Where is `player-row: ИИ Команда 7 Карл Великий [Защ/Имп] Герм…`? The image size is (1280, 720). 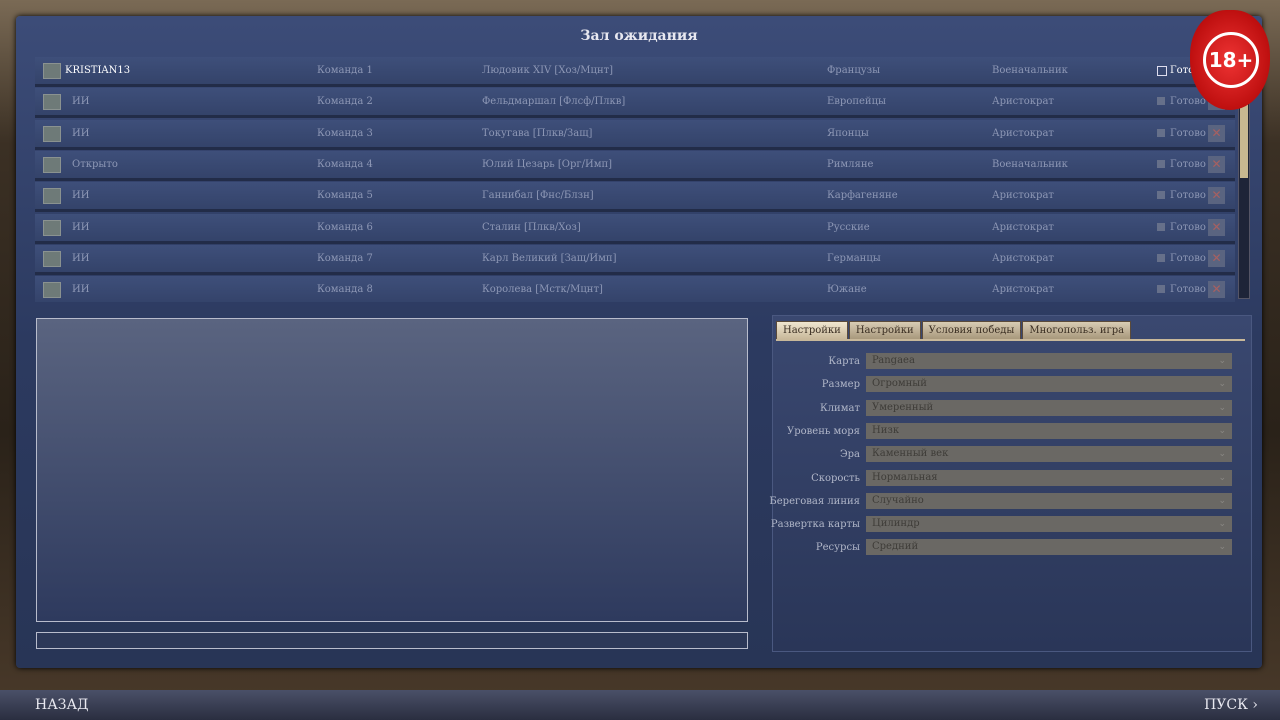
player-row: ИИ Команда 7 Карл Великий [Защ/Имп] Герм… is located at coordinates (635, 259).